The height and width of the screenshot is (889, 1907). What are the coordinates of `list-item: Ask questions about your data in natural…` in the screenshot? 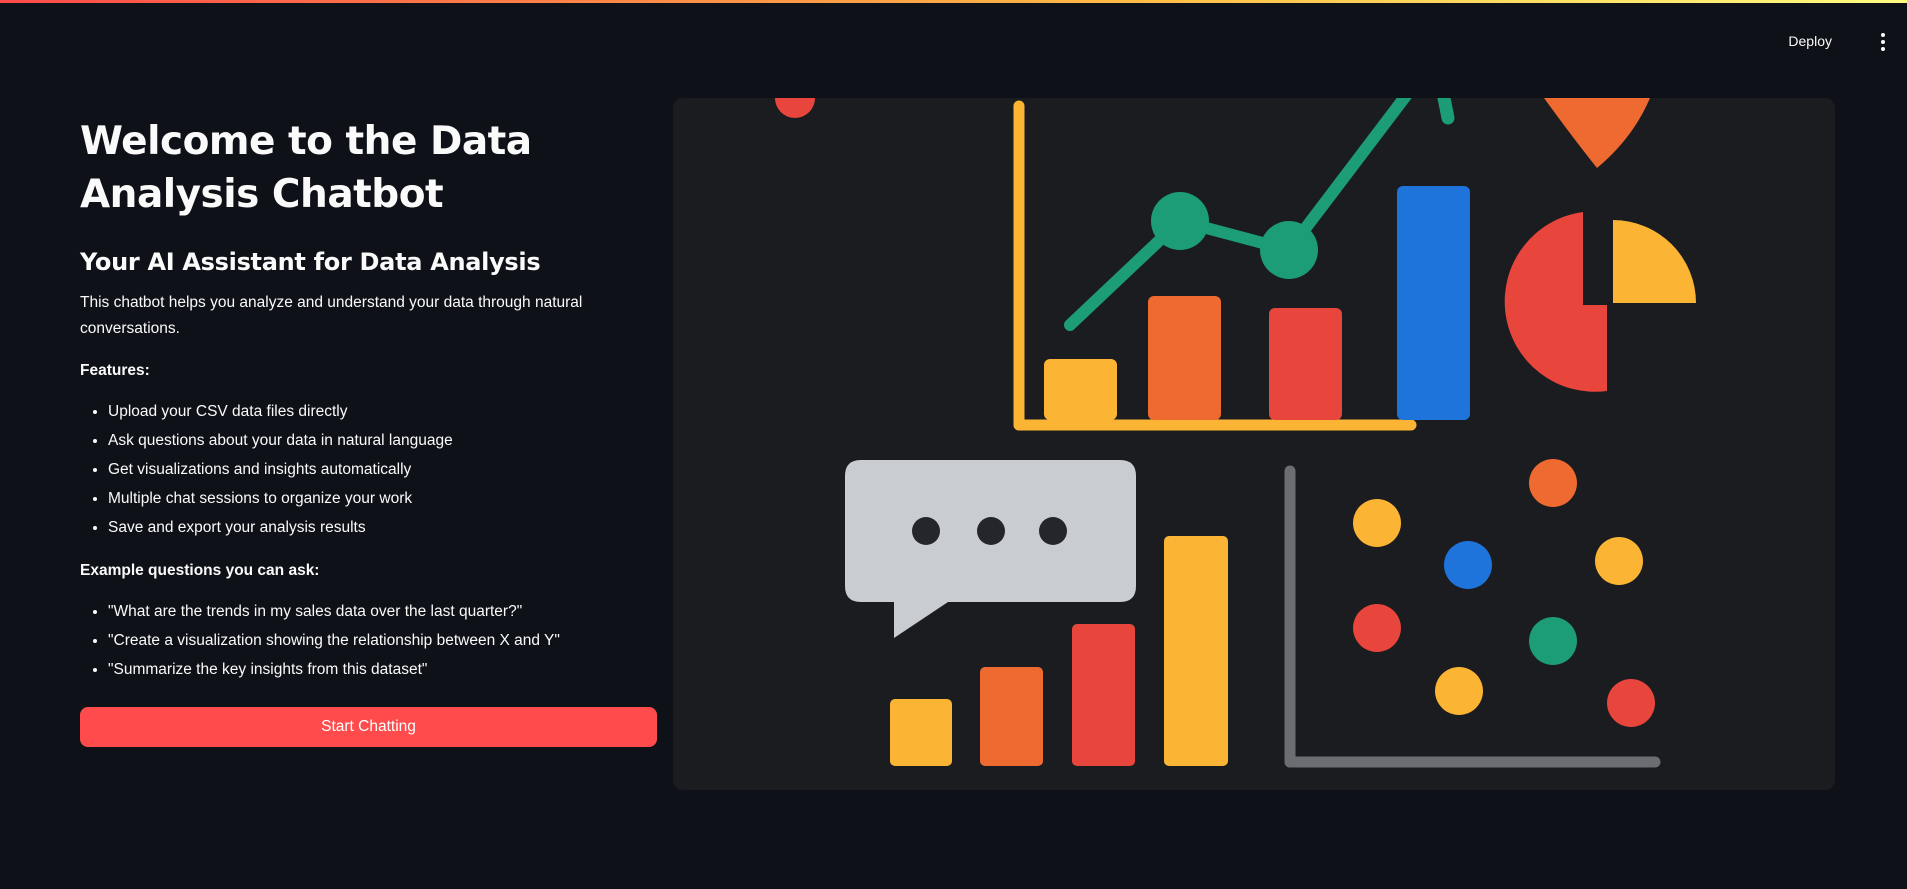 It's located at (383, 440).